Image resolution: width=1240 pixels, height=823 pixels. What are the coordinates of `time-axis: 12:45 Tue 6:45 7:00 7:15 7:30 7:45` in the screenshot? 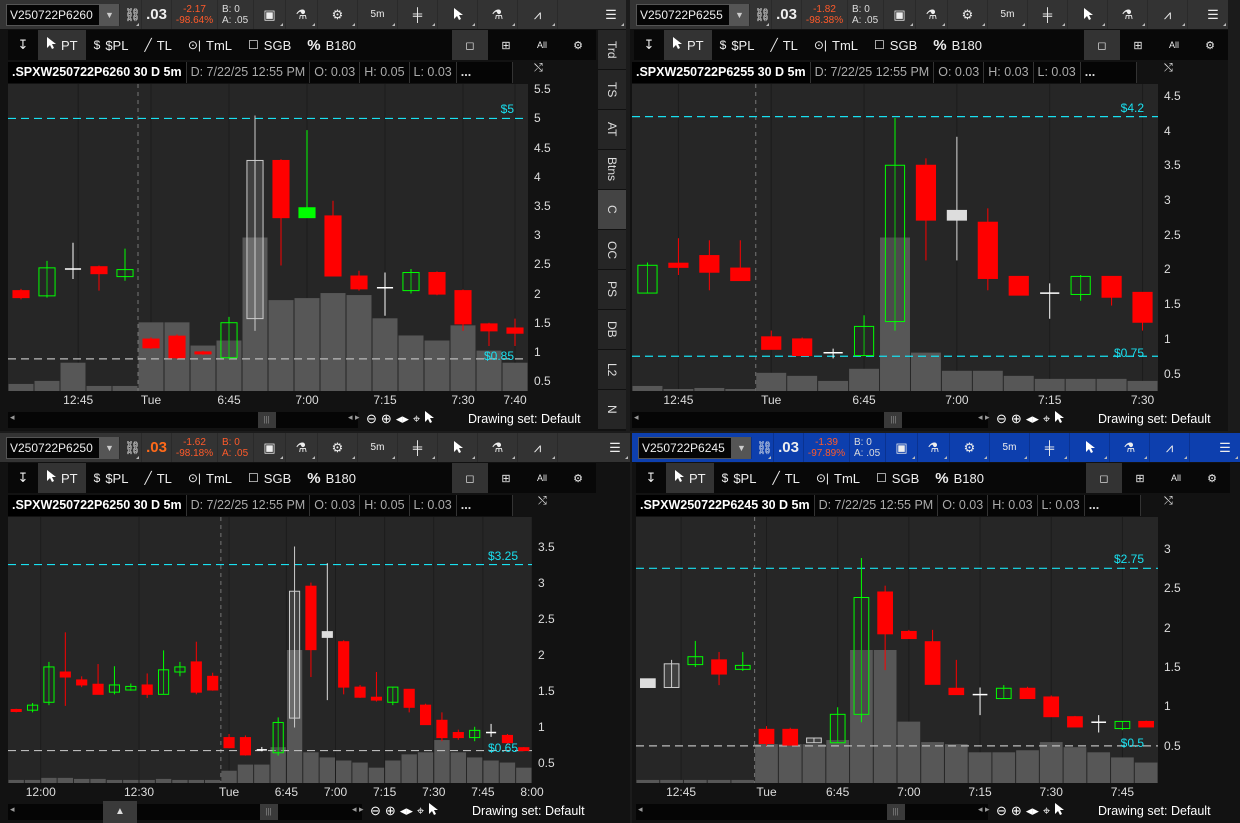 It's located at (897, 792).